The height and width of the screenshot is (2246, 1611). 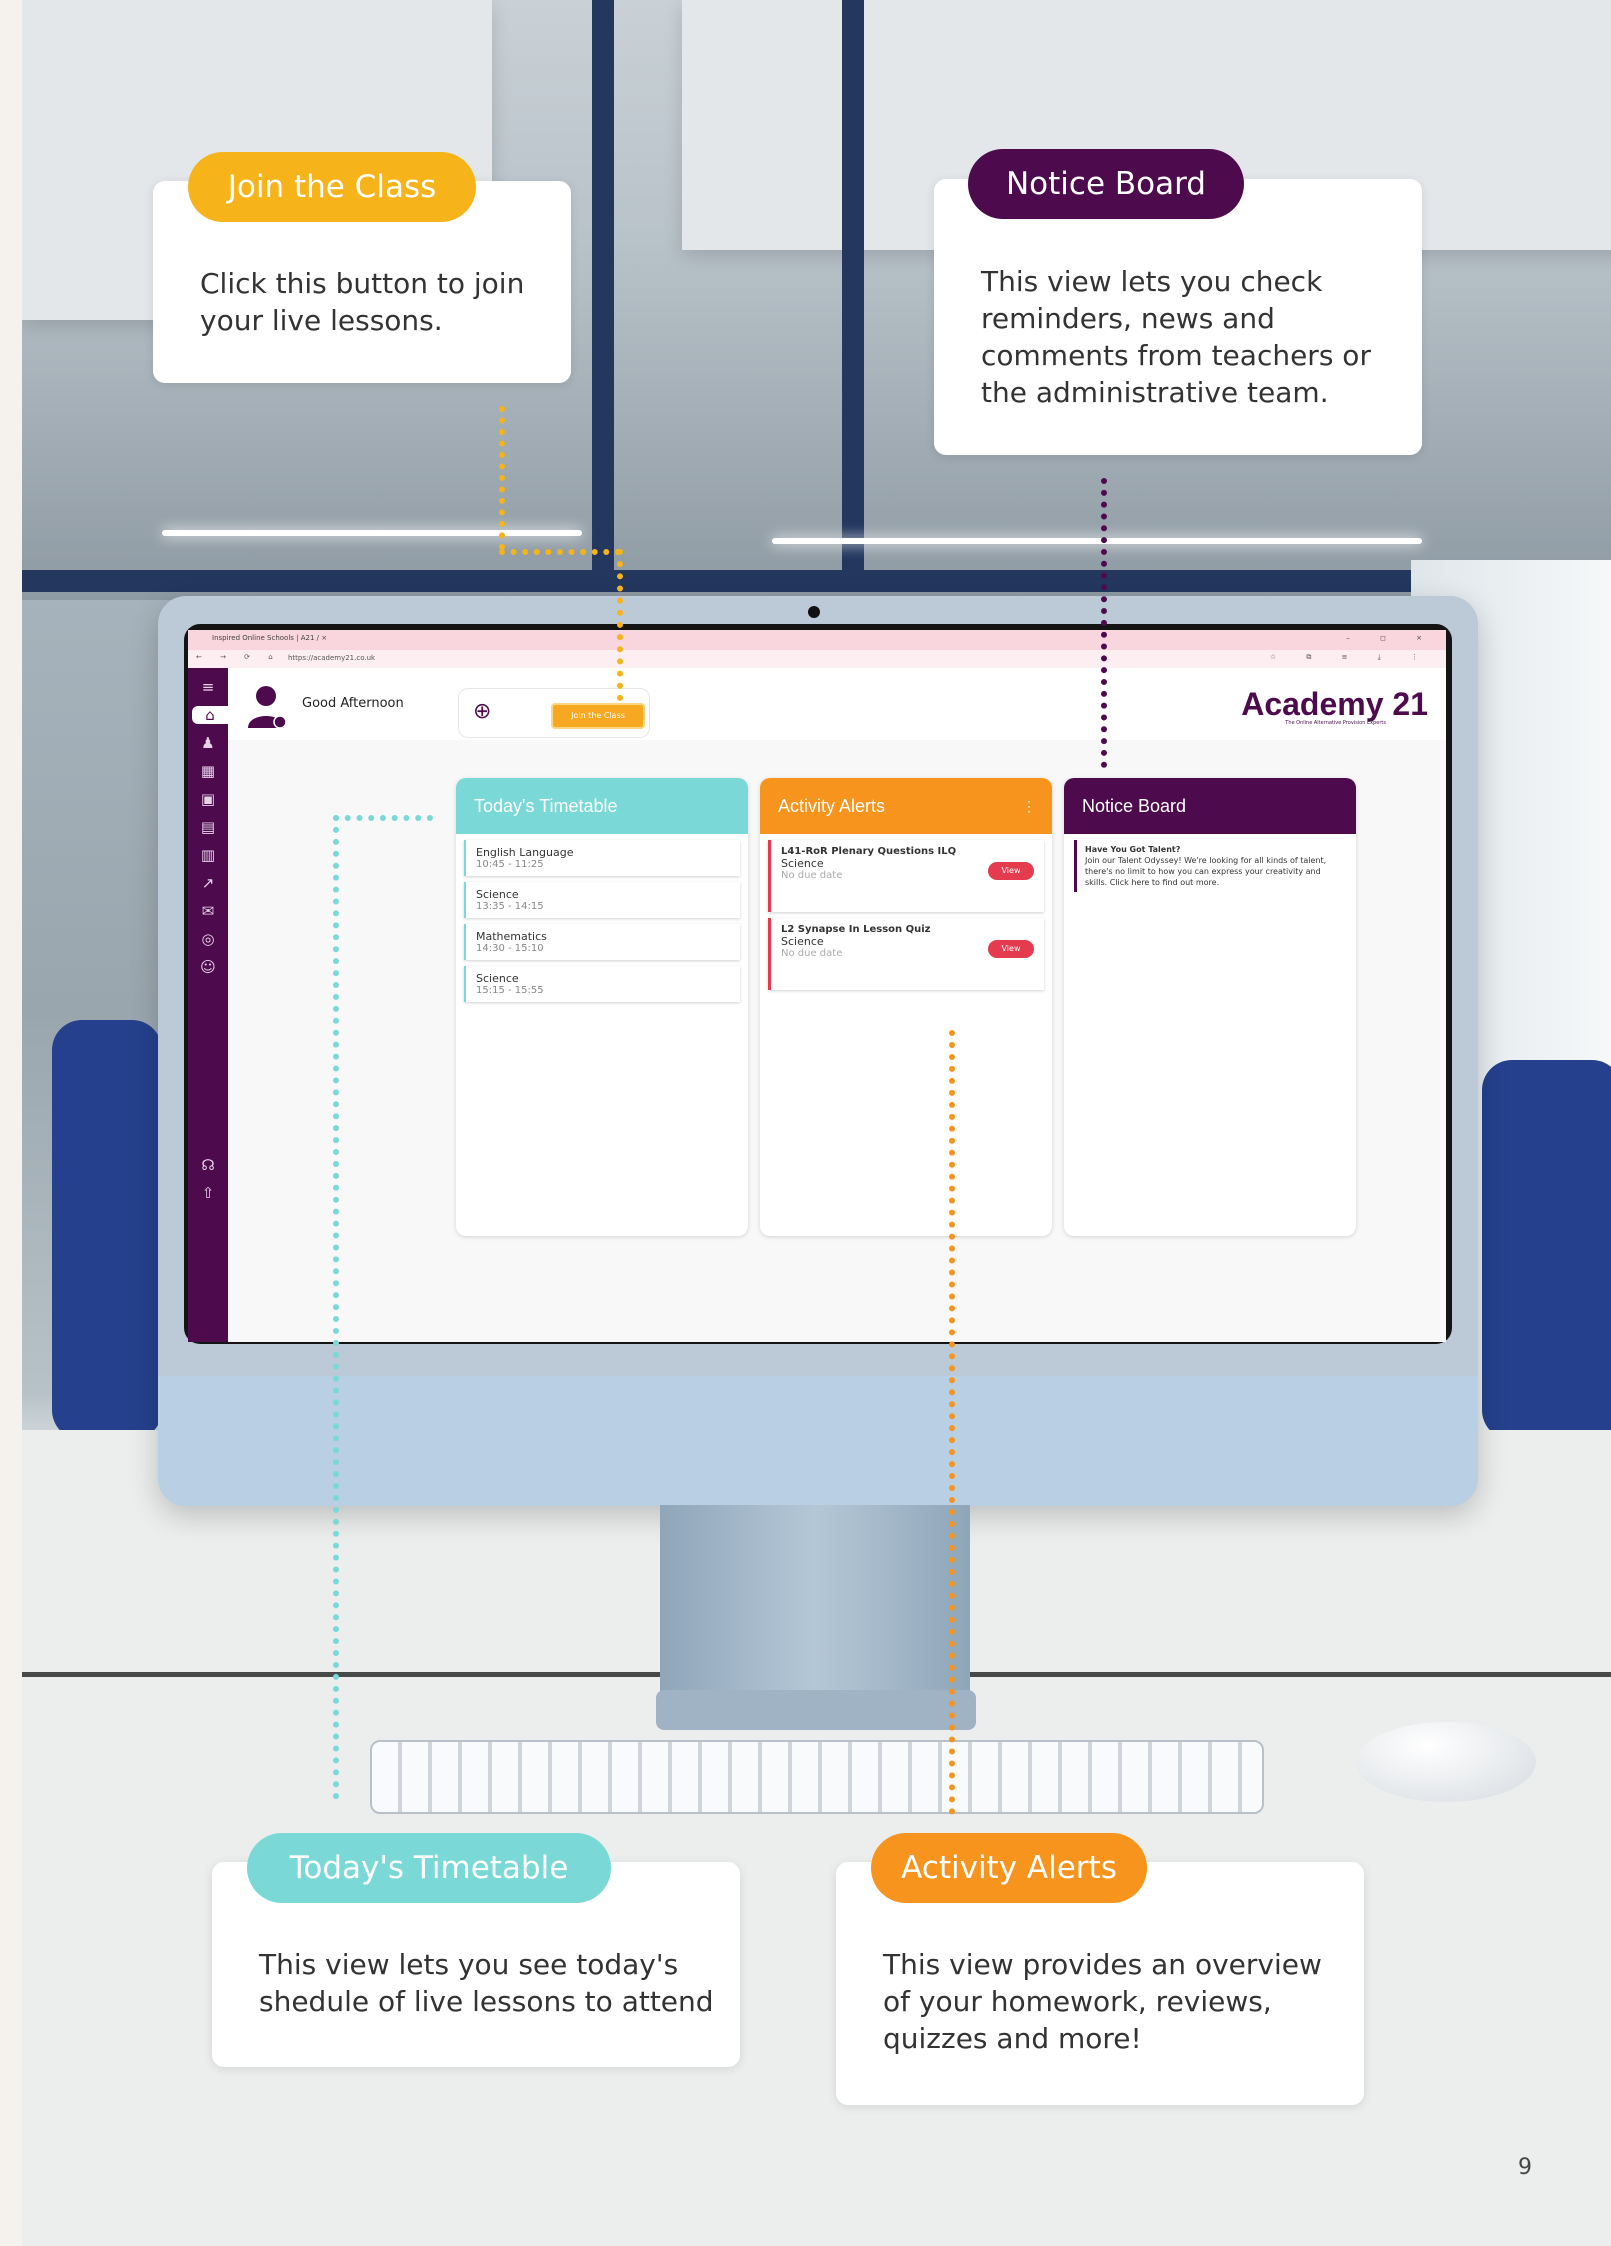 What do you see at coordinates (602, 942) in the screenshot?
I see `timetable-item: Mathematics 14:30 - 15:10` at bounding box center [602, 942].